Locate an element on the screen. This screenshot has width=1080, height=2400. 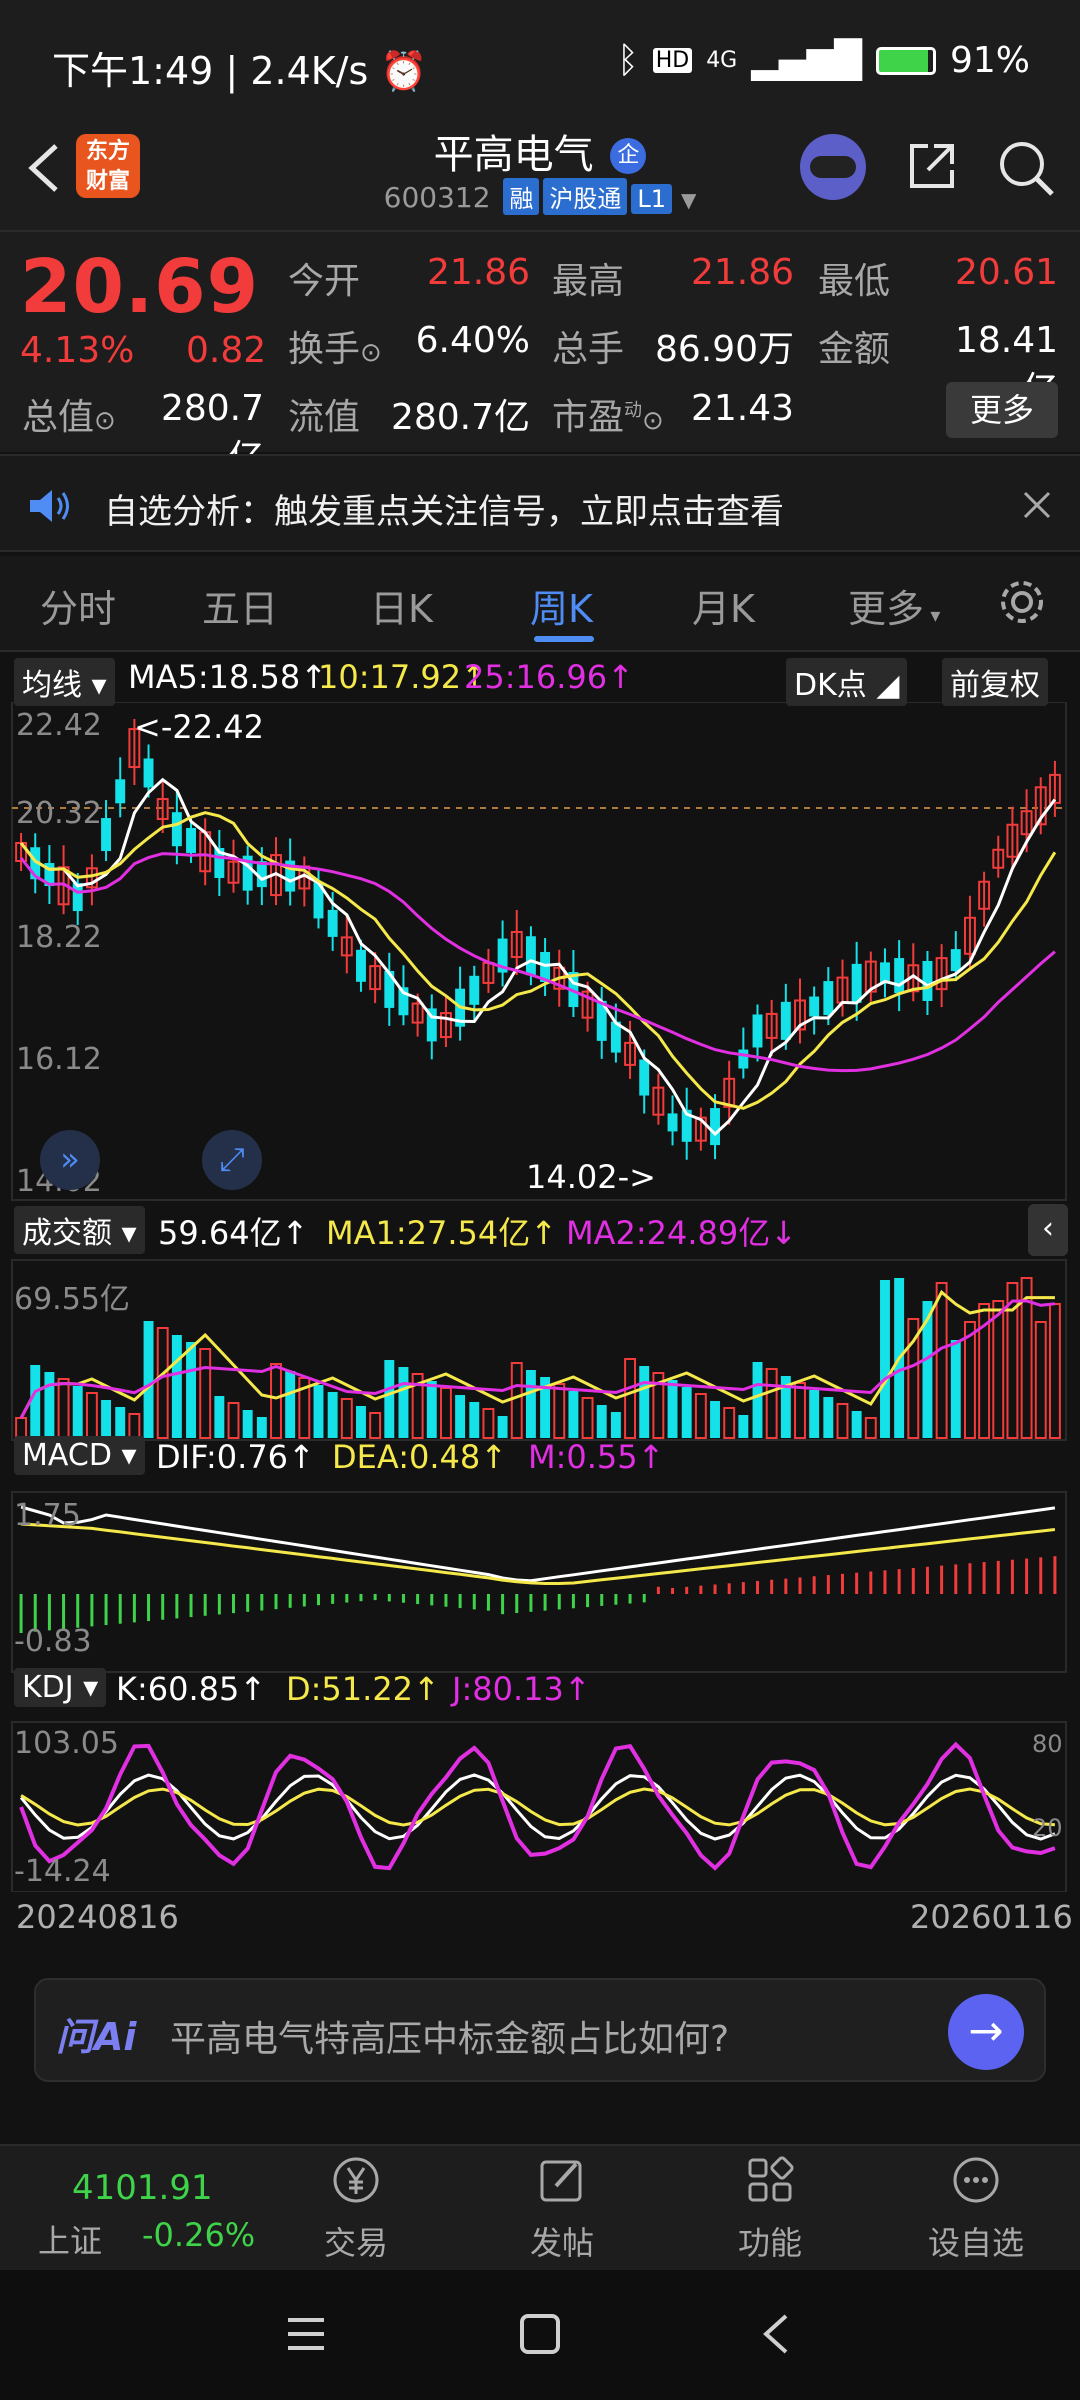
open-label: 今开 is located at coordinates (324, 281).